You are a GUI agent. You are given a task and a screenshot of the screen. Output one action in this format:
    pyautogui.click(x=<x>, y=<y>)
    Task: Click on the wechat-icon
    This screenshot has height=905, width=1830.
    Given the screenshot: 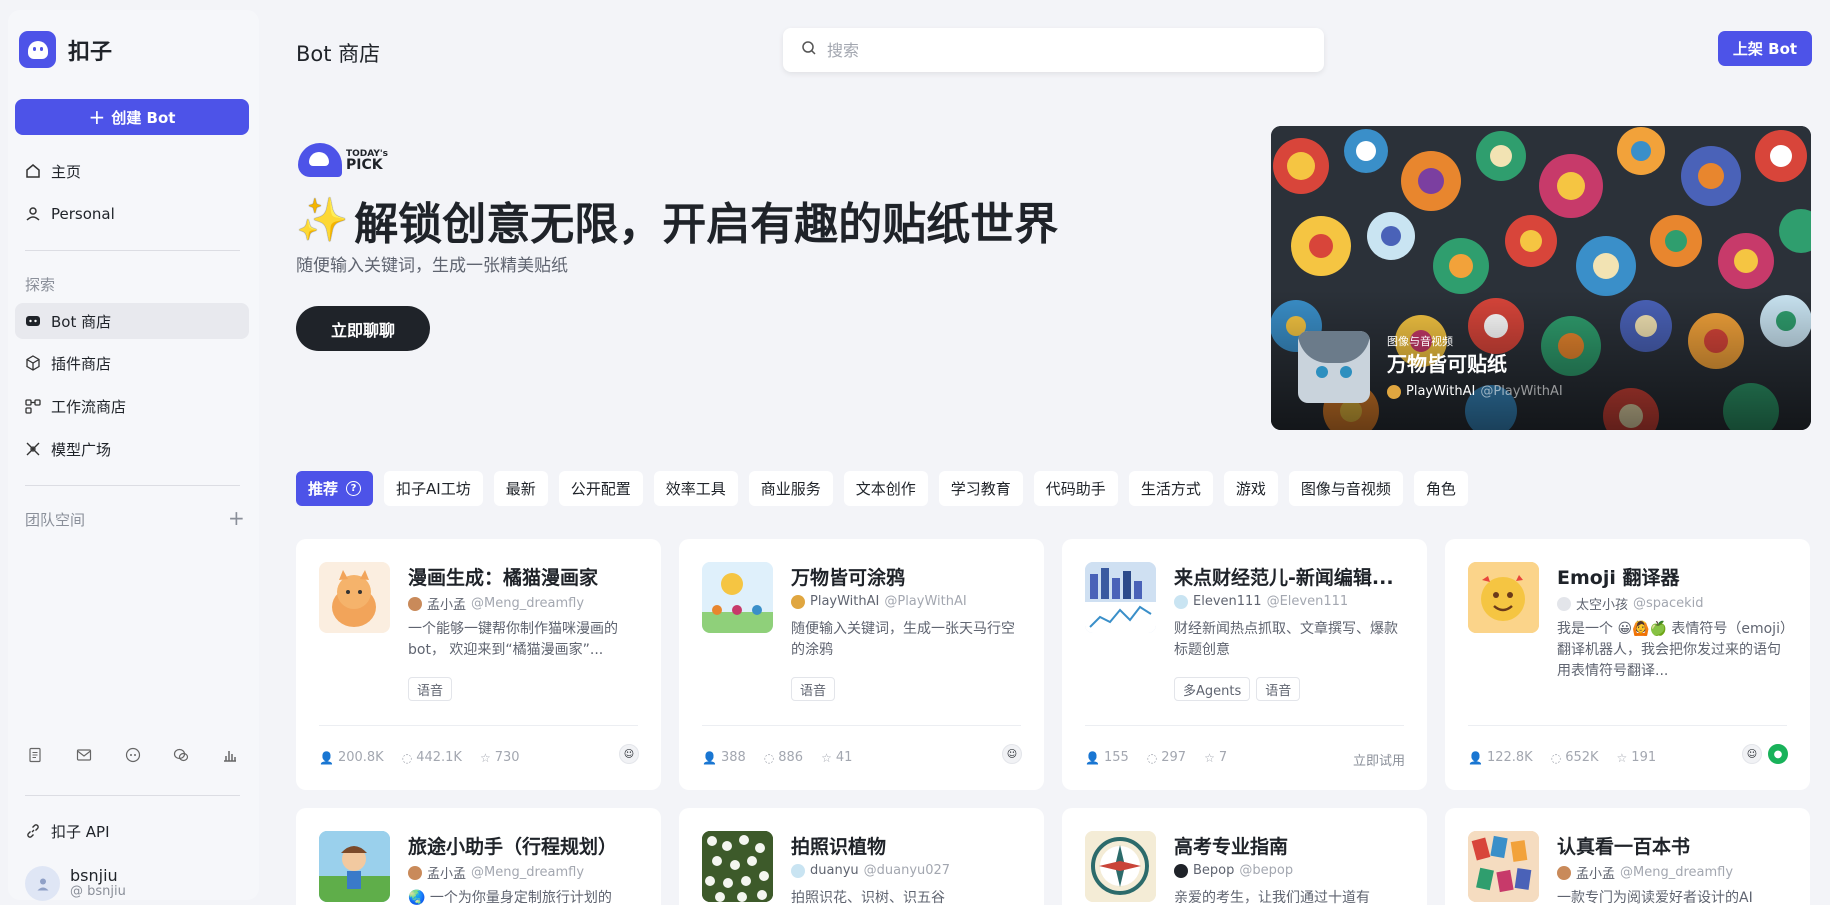 What is the action you would take?
    pyautogui.click(x=181, y=755)
    